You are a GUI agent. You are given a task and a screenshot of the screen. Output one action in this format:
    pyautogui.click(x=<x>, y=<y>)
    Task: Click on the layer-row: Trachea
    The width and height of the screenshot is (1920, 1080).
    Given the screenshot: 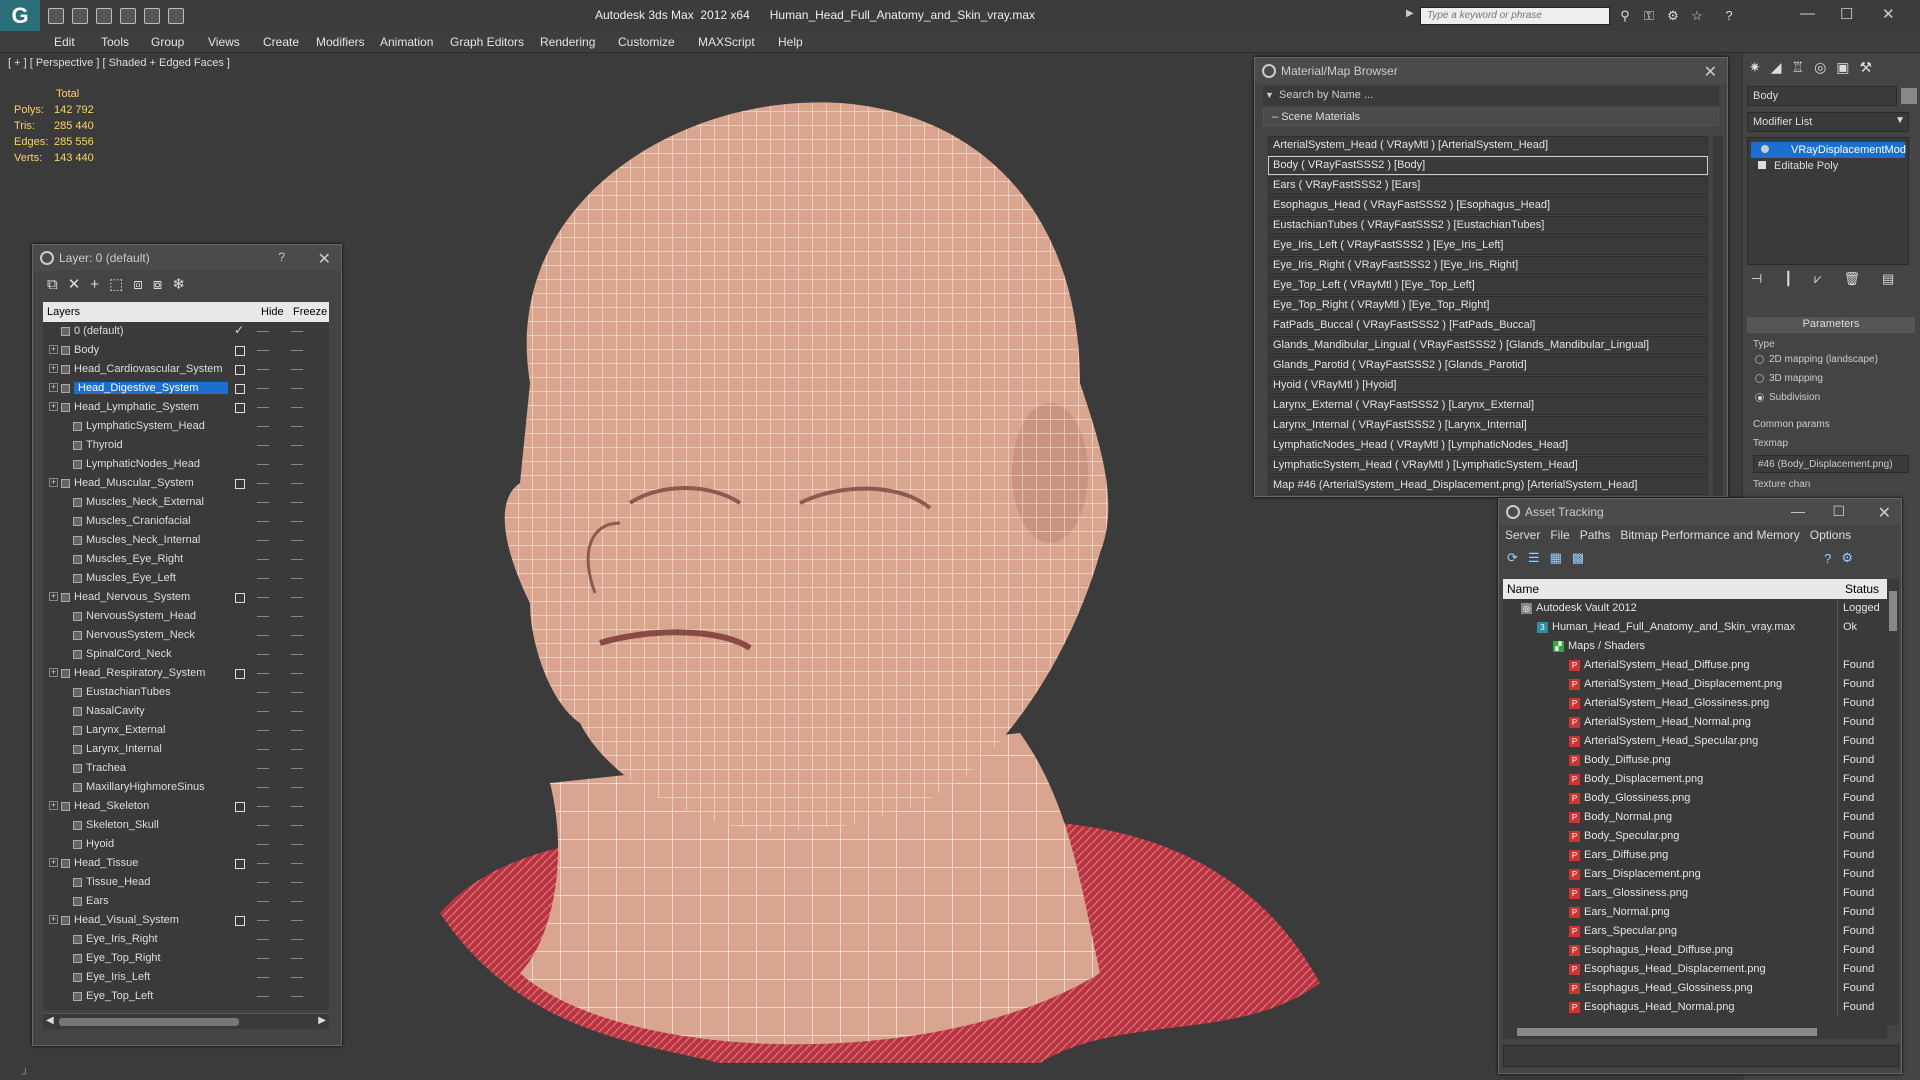 What is the action you would take?
    pyautogui.click(x=186, y=768)
    